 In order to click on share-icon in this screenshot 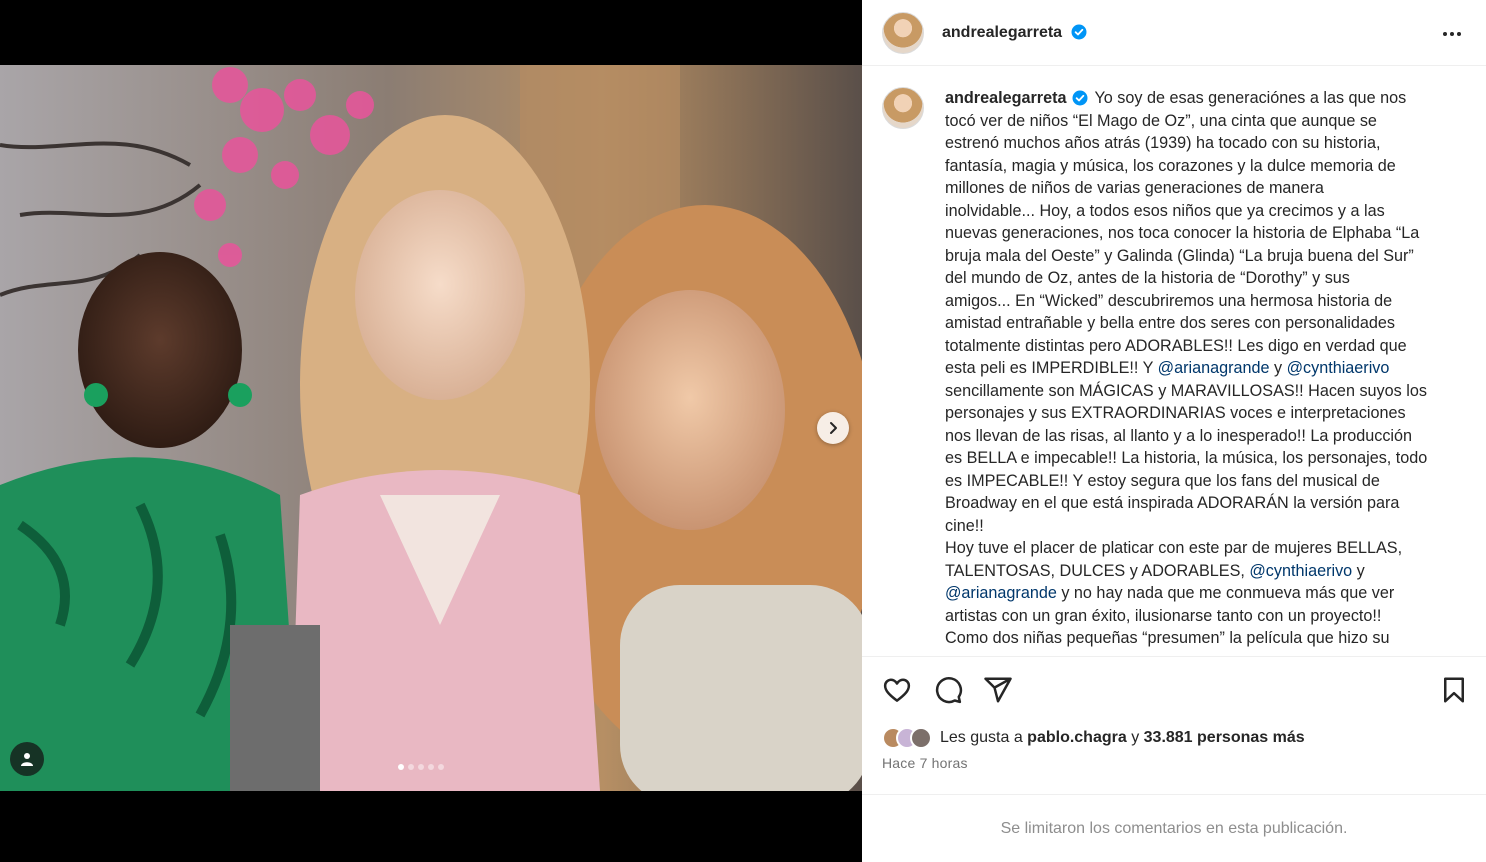, I will do `click(998, 690)`.